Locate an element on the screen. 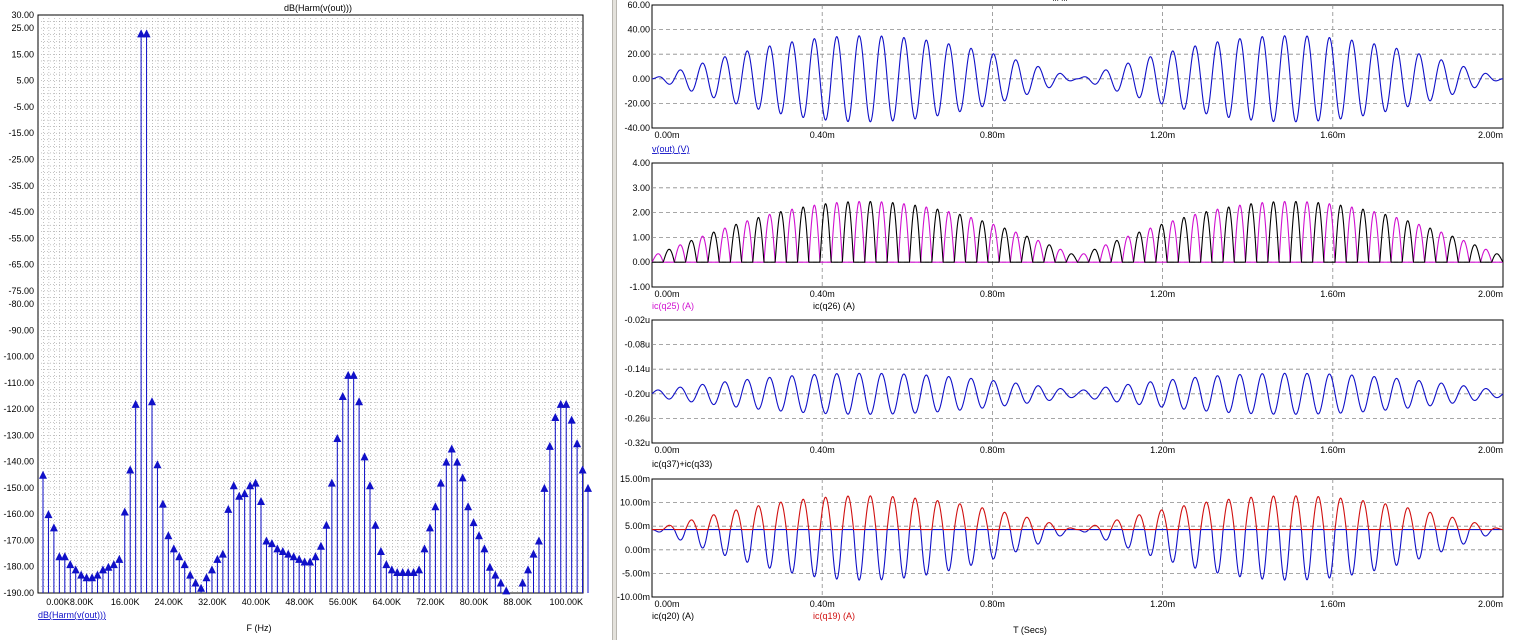 The image size is (1526, 640). y-tick-label: -1.00 is located at coordinates (639, 287).